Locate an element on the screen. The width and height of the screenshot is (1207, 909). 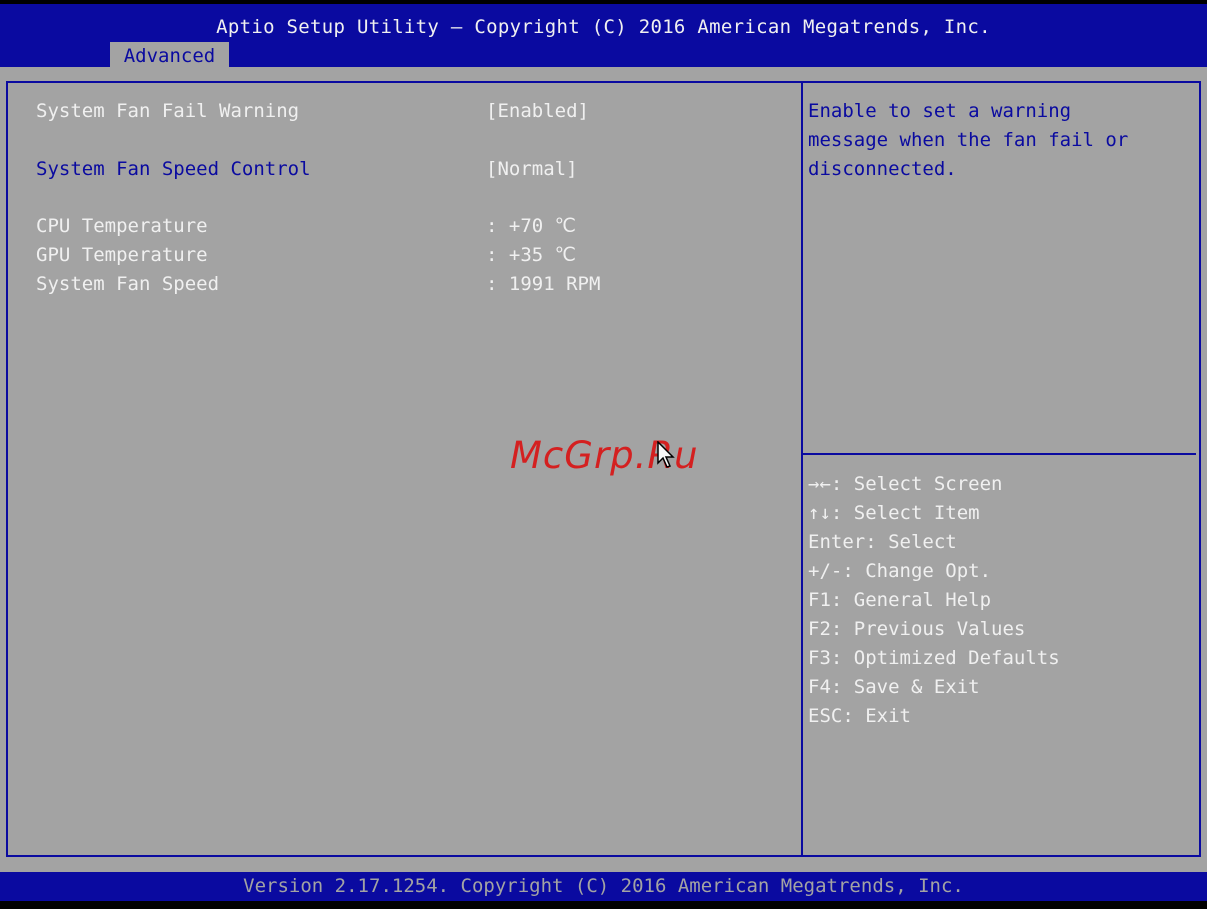
key-help-desc: : Select Item is located at coordinates (905, 513).